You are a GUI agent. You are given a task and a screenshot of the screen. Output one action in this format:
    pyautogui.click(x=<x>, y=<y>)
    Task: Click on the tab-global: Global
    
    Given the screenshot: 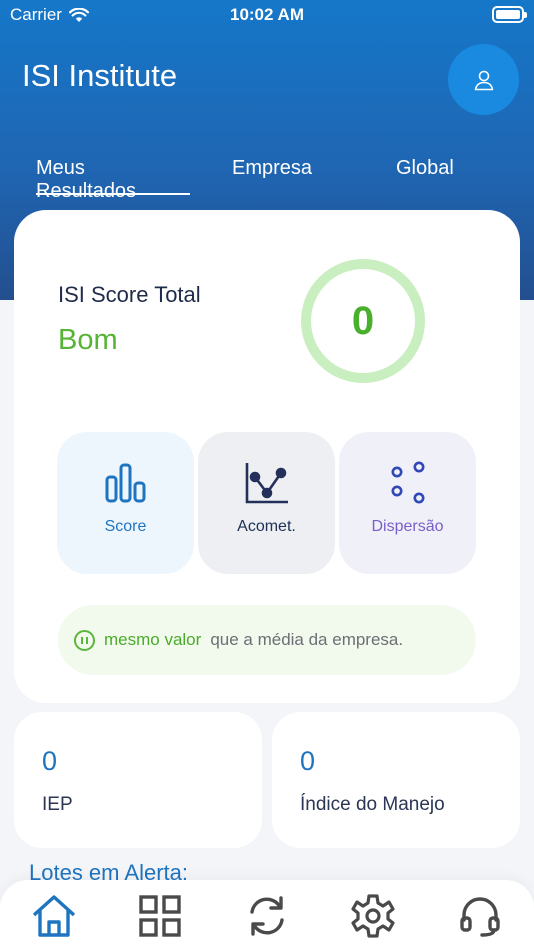 What is the action you would take?
    pyautogui.click(x=425, y=176)
    